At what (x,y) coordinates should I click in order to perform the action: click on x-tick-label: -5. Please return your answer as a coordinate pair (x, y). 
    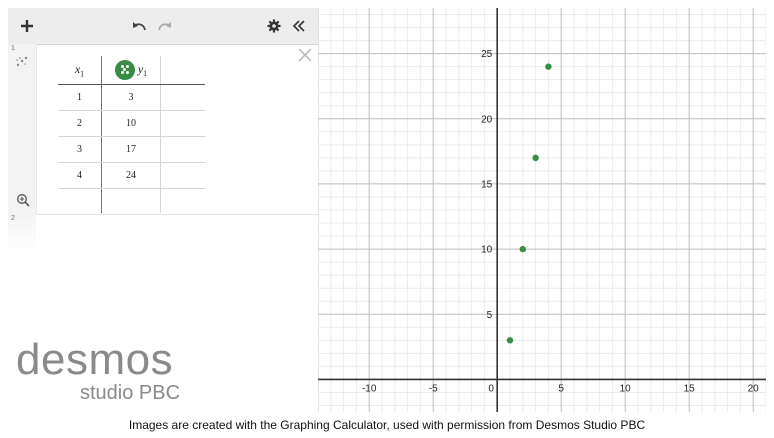
    Looking at the image, I should click on (433, 388).